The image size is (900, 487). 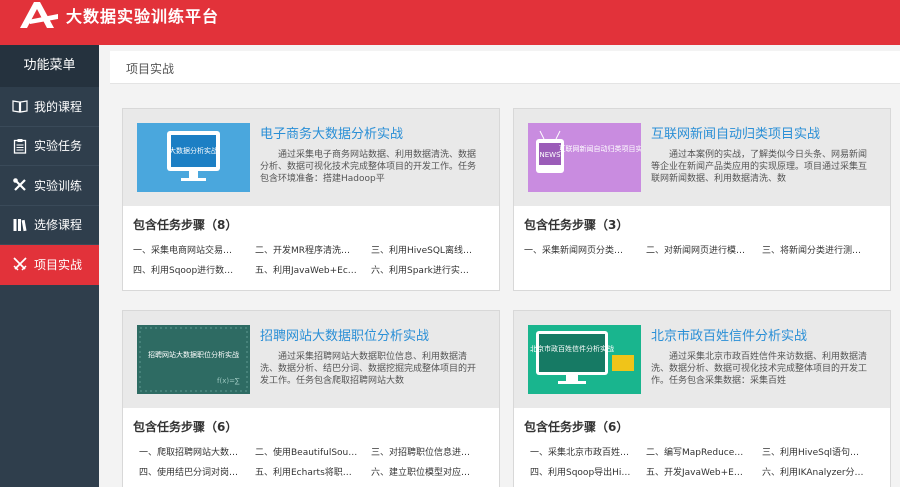 What do you see at coordinates (58, 106) in the screenshot?
I see `sidebar-item-label: 我的课程` at bounding box center [58, 106].